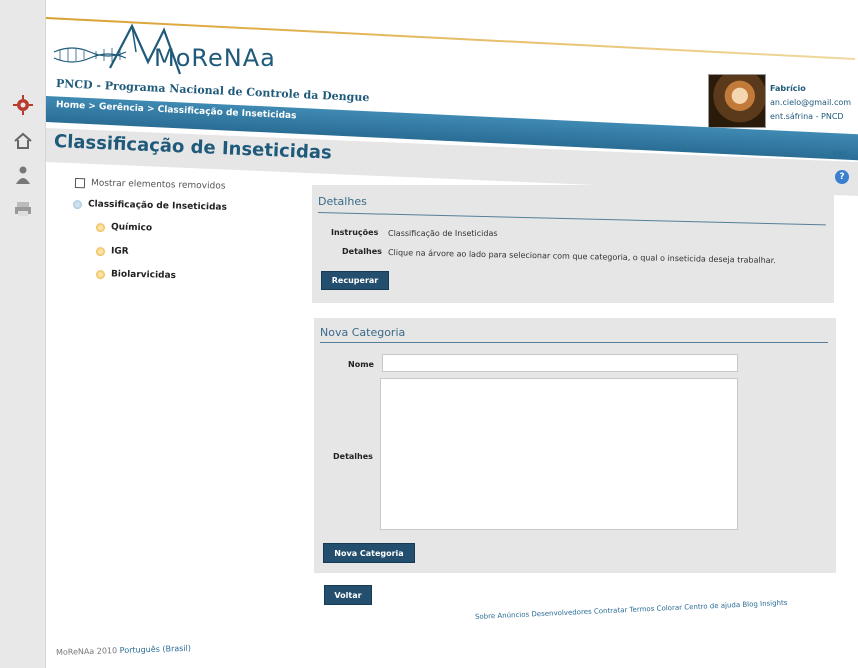  What do you see at coordinates (840, 153) in the screenshot?
I see `sair-link: Sair` at bounding box center [840, 153].